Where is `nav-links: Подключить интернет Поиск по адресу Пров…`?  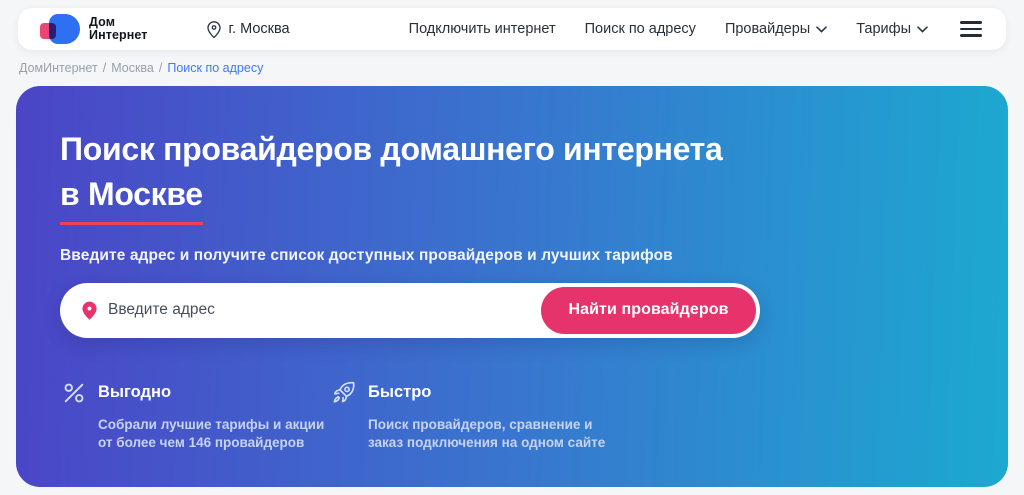 nav-links: Подключить интернет Поиск по адресу Пров… is located at coordinates (696, 29).